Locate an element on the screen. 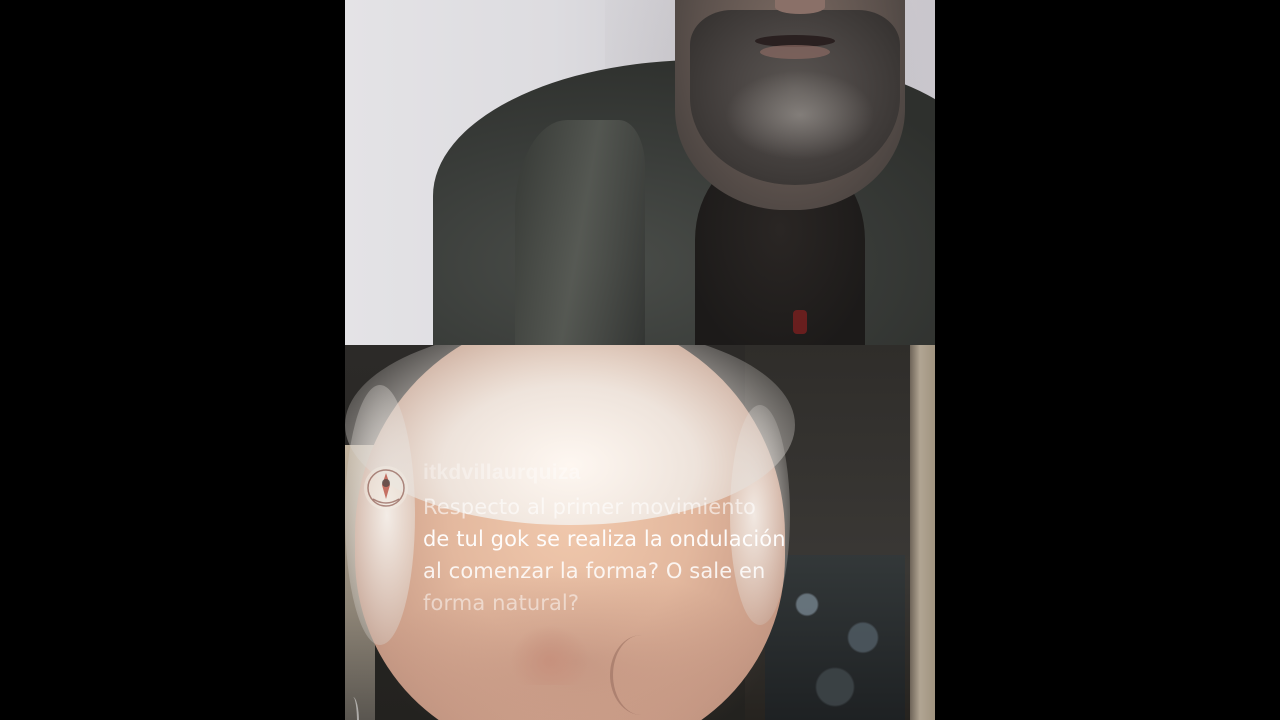 The image size is (1280, 720). comment-username: itkdvillaurquiza is located at coordinates (502, 473).